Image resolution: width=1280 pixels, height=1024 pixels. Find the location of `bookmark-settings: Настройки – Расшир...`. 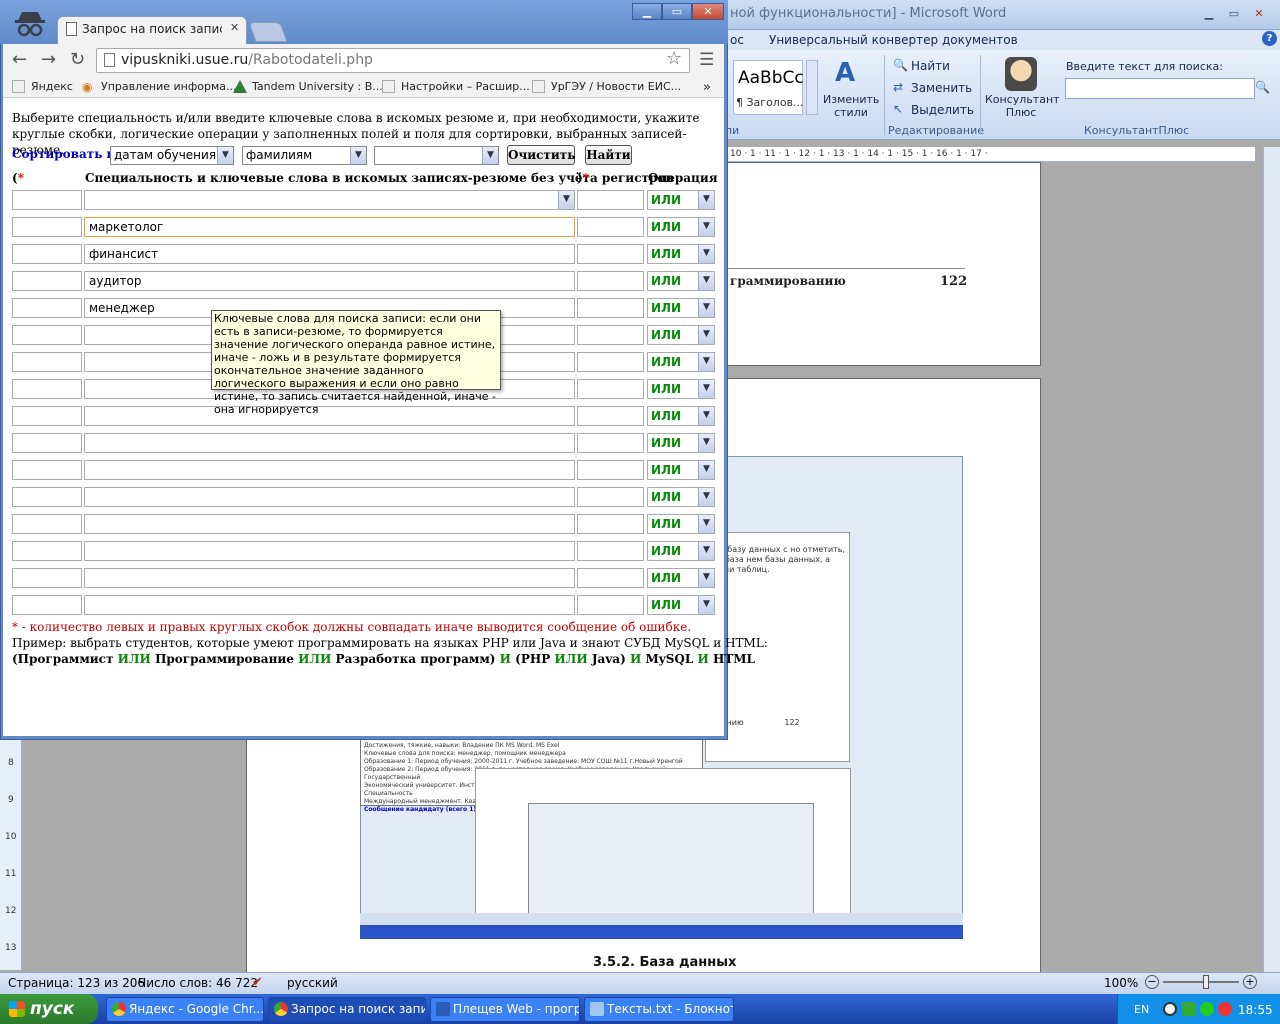

bookmark-settings: Настройки – Расшир... is located at coordinates (465, 86).